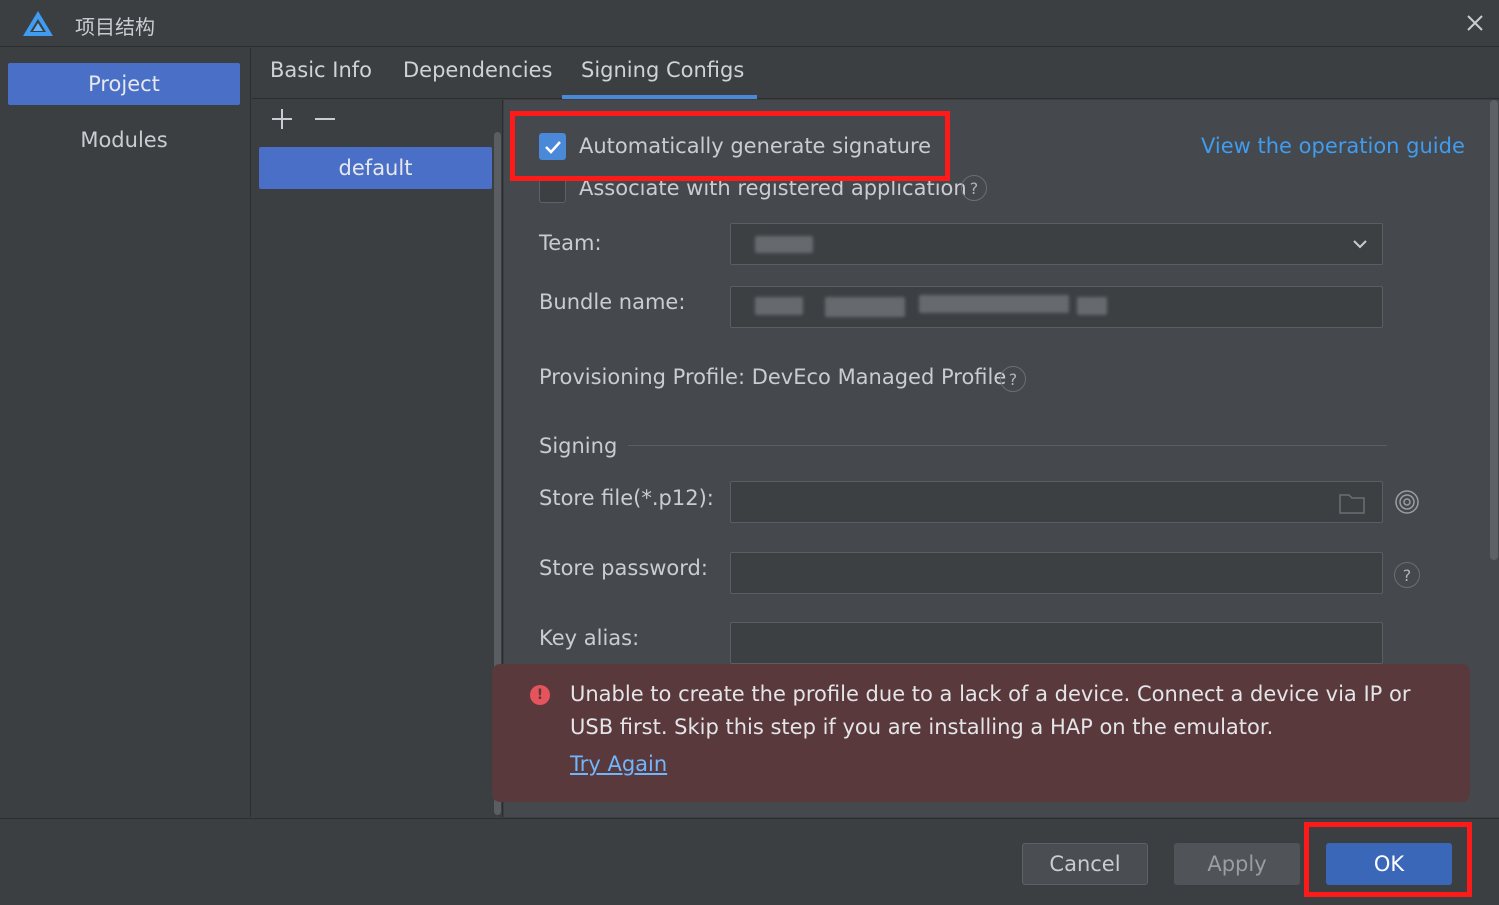 This screenshot has width=1499, height=905. Describe the element at coordinates (626, 498) in the screenshot. I see `store-file-label: Store file(*.p12):` at that location.